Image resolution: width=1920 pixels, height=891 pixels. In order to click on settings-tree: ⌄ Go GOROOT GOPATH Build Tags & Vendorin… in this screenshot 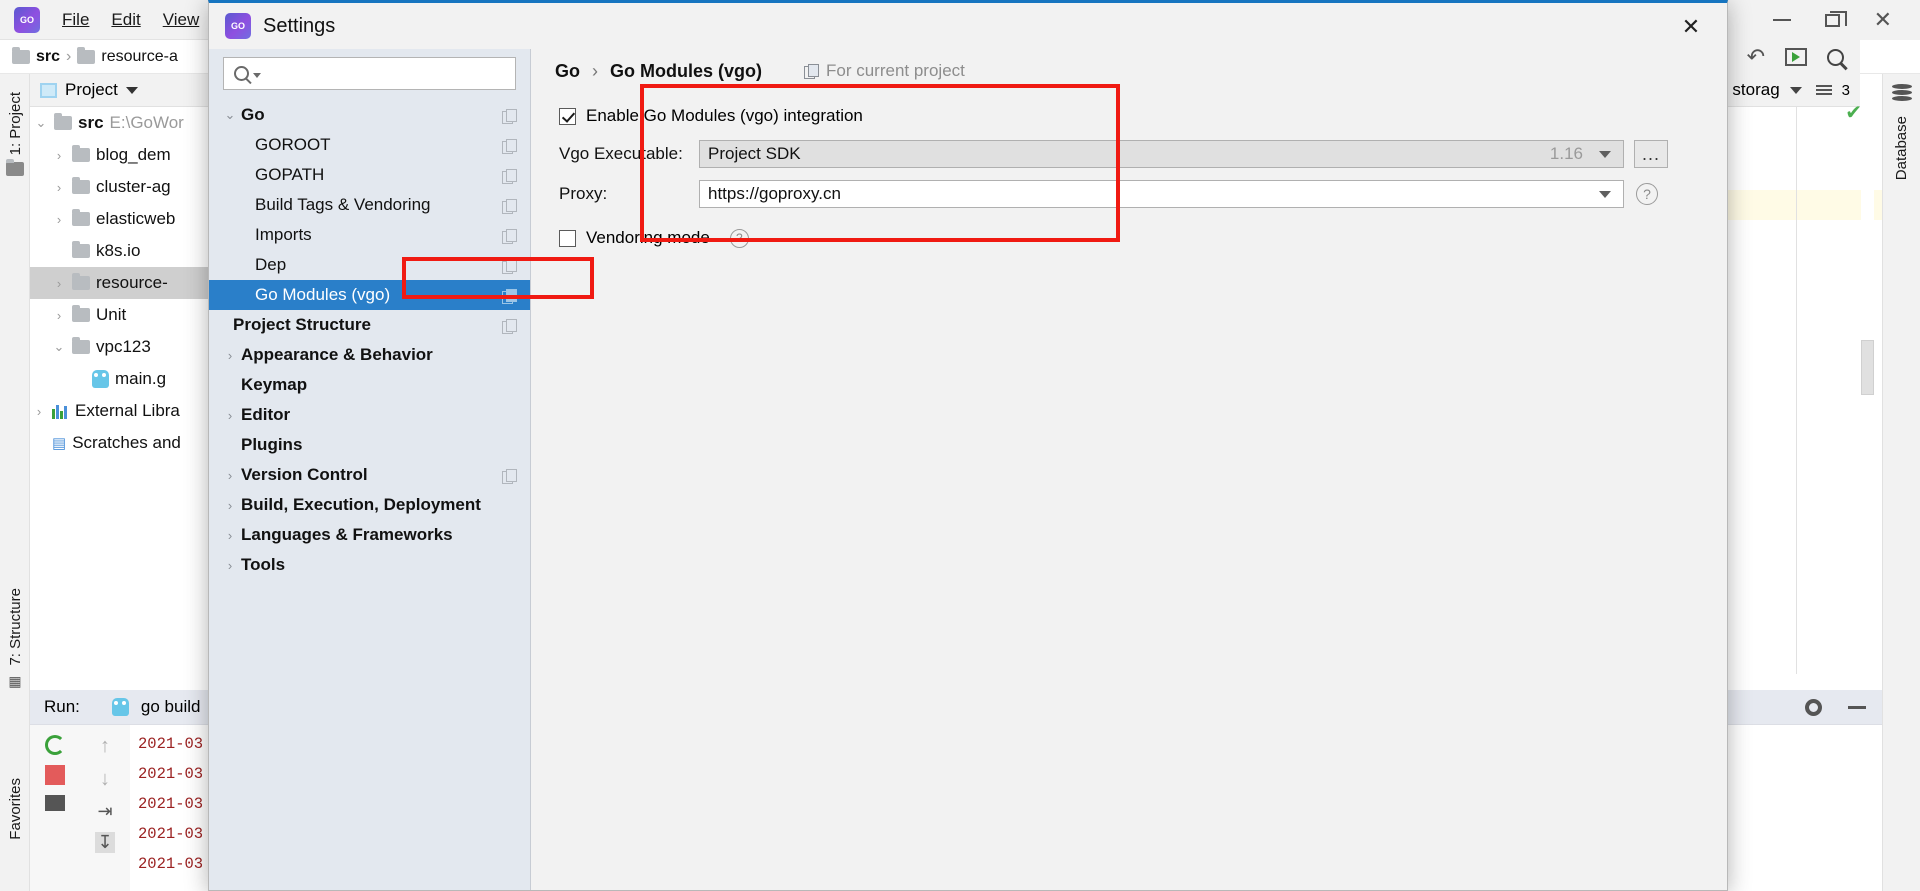, I will do `click(369, 340)`.